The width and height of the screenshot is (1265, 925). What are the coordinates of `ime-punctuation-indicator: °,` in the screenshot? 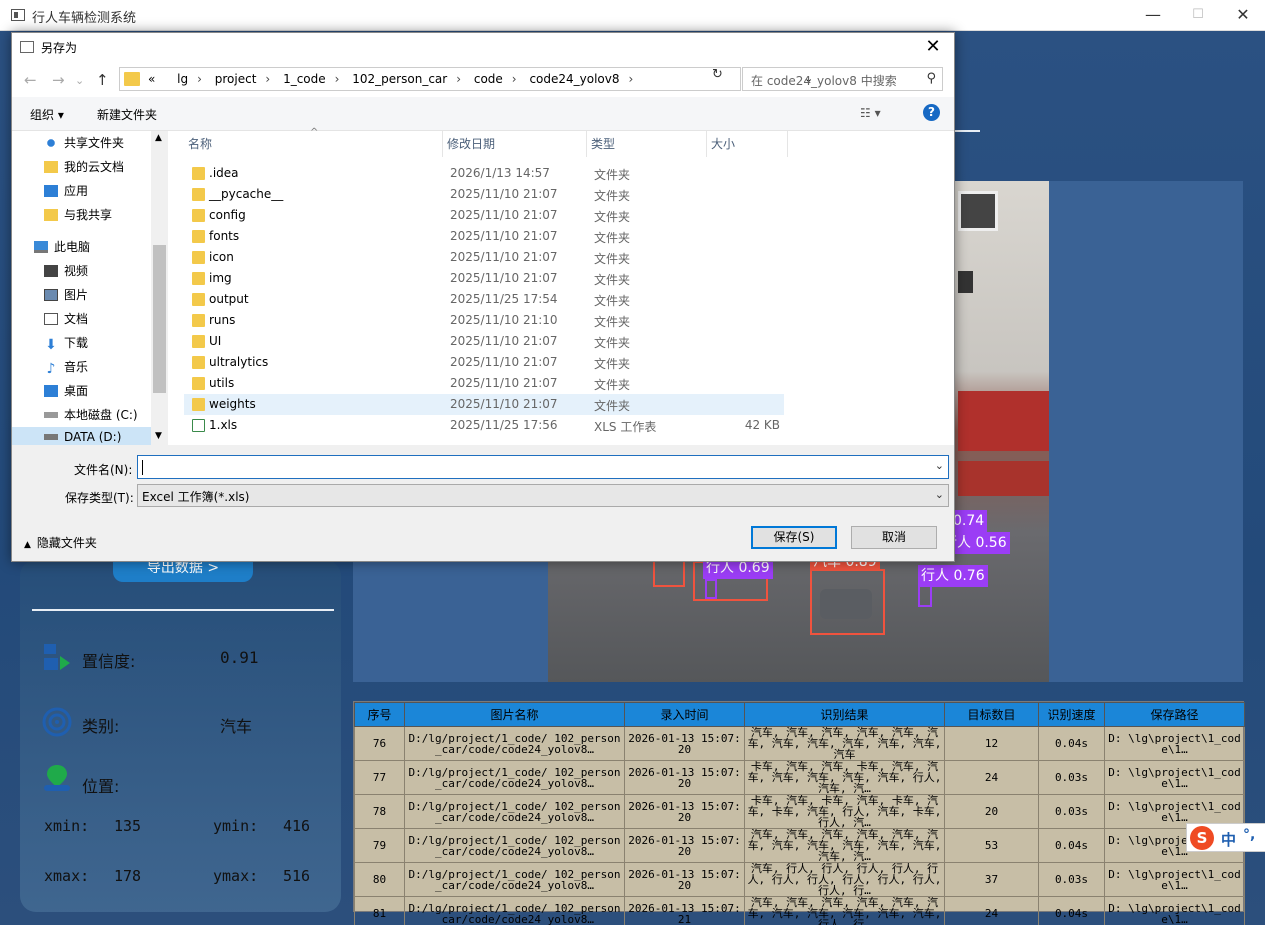 It's located at (1249, 835).